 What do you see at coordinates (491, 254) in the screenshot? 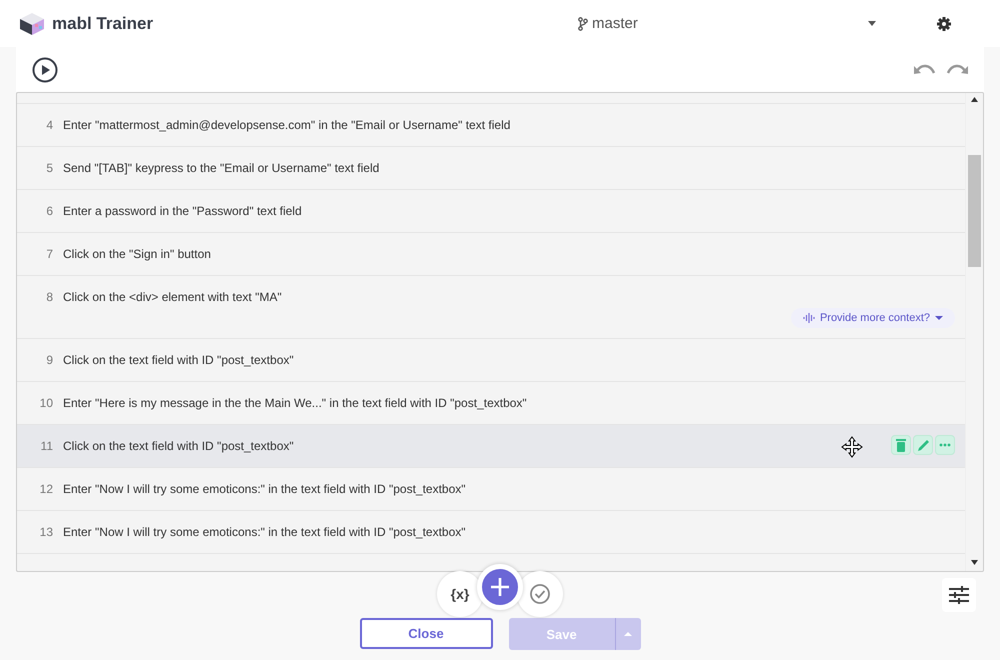
I see `step-row: 7 Click on the "Sign in" button` at bounding box center [491, 254].